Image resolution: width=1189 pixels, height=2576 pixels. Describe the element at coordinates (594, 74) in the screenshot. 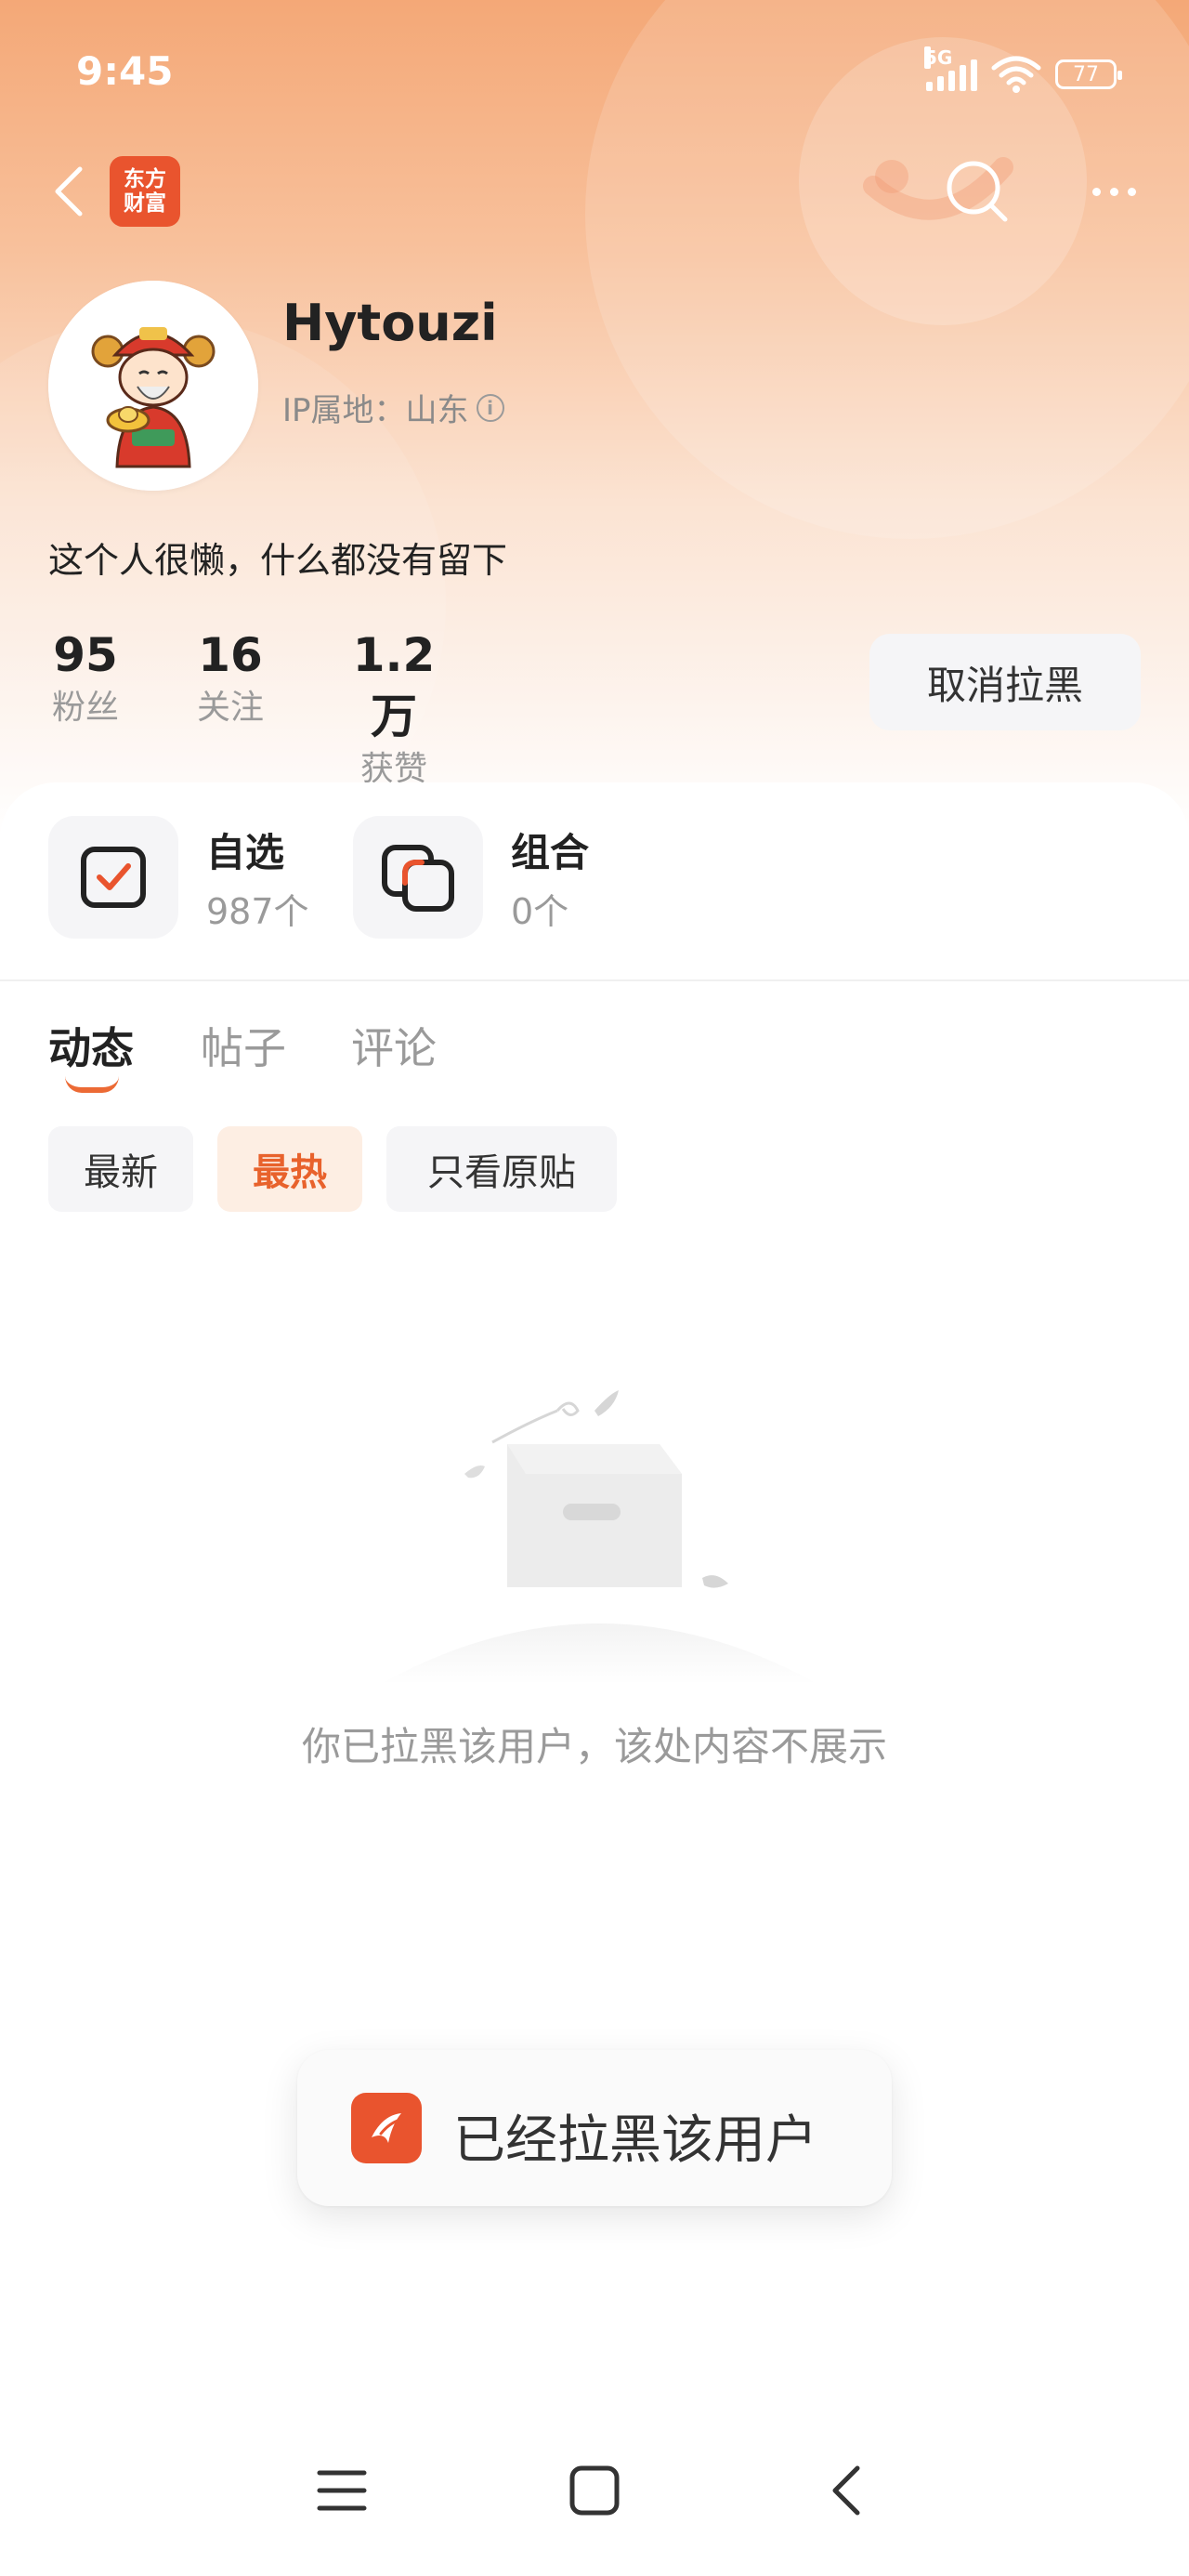

I see `status-bar: 9:45 5G 77` at that location.